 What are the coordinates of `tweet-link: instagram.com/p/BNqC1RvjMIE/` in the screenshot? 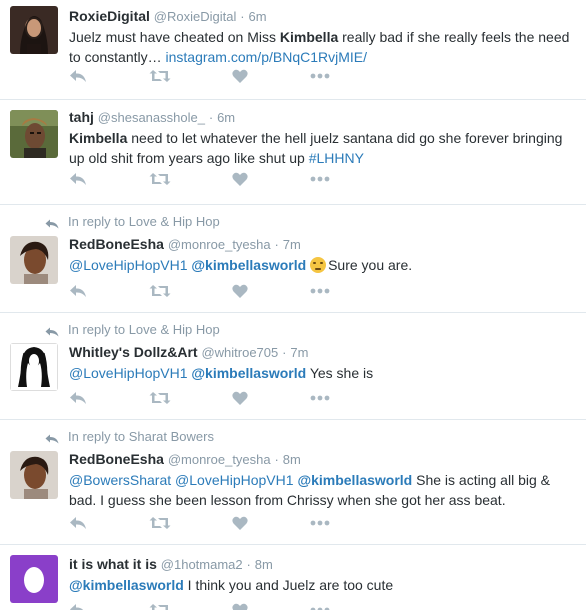 It's located at (267, 57).